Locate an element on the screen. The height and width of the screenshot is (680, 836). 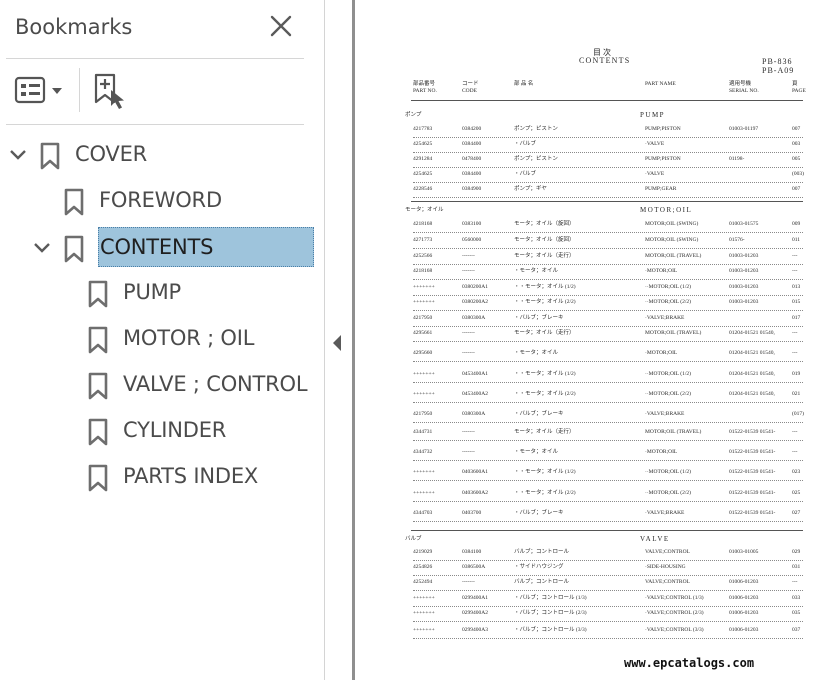
serial-cell: 01576- is located at coordinates (737, 240).